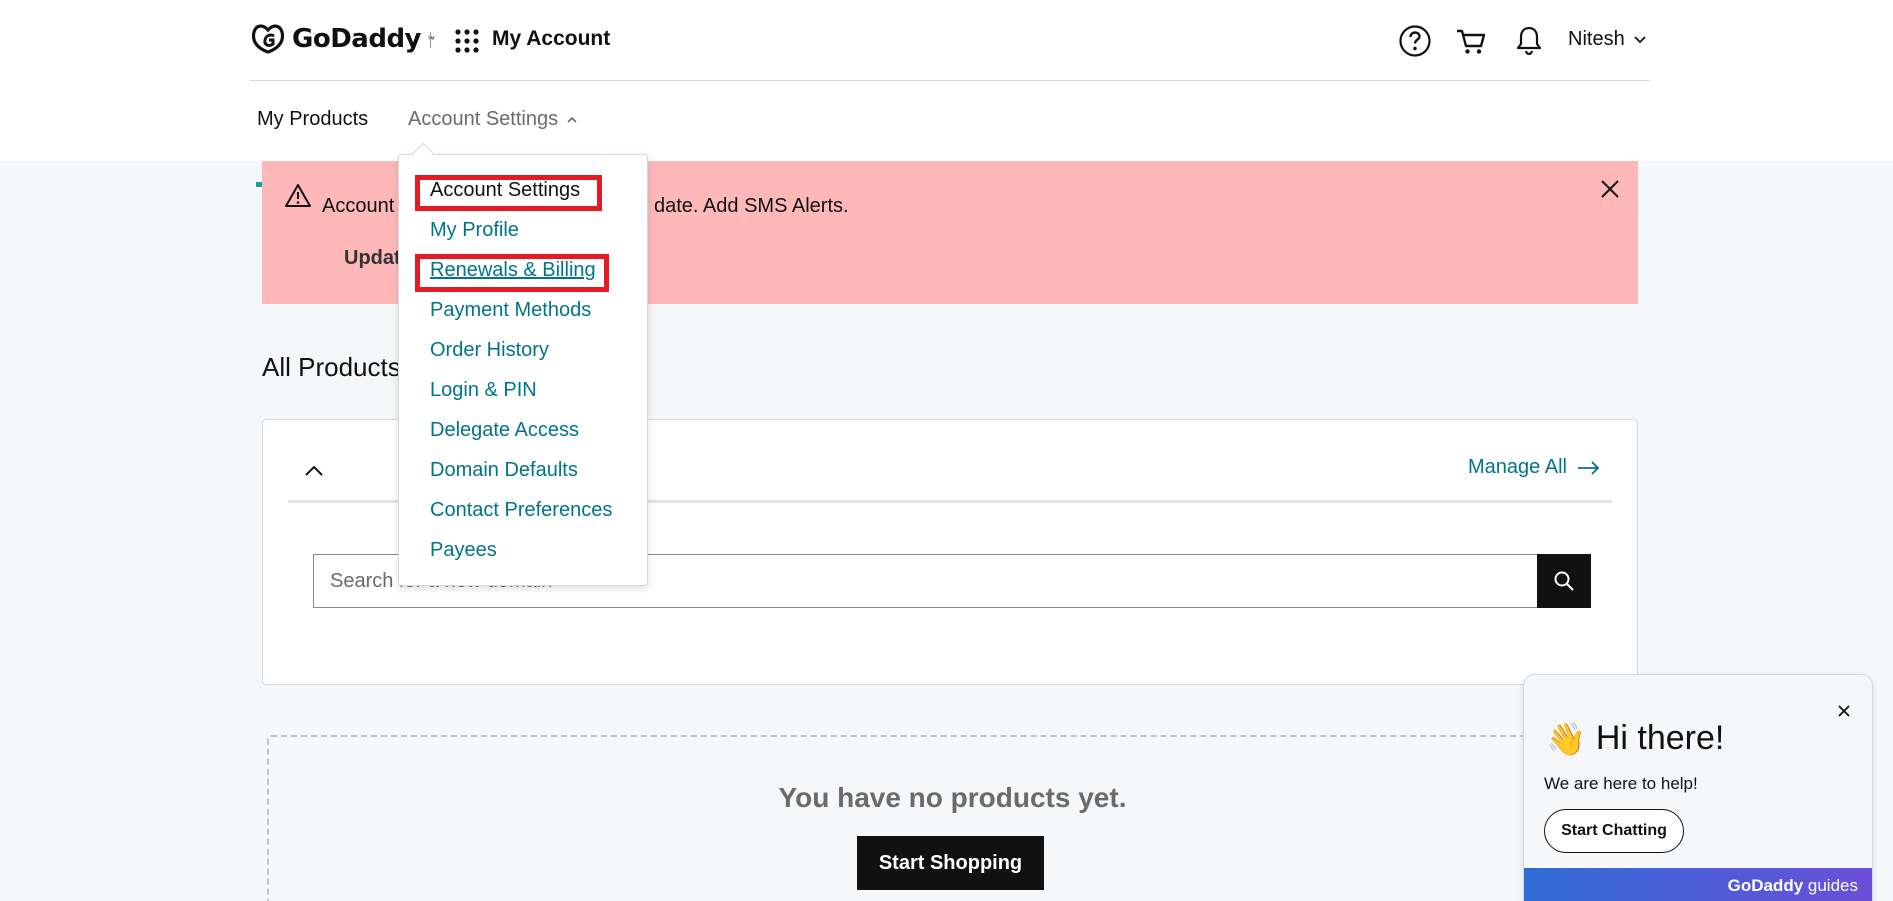 The height and width of the screenshot is (901, 1893). Describe the element at coordinates (372, 258) in the screenshot. I see `alert-update-link: Updat` at that location.